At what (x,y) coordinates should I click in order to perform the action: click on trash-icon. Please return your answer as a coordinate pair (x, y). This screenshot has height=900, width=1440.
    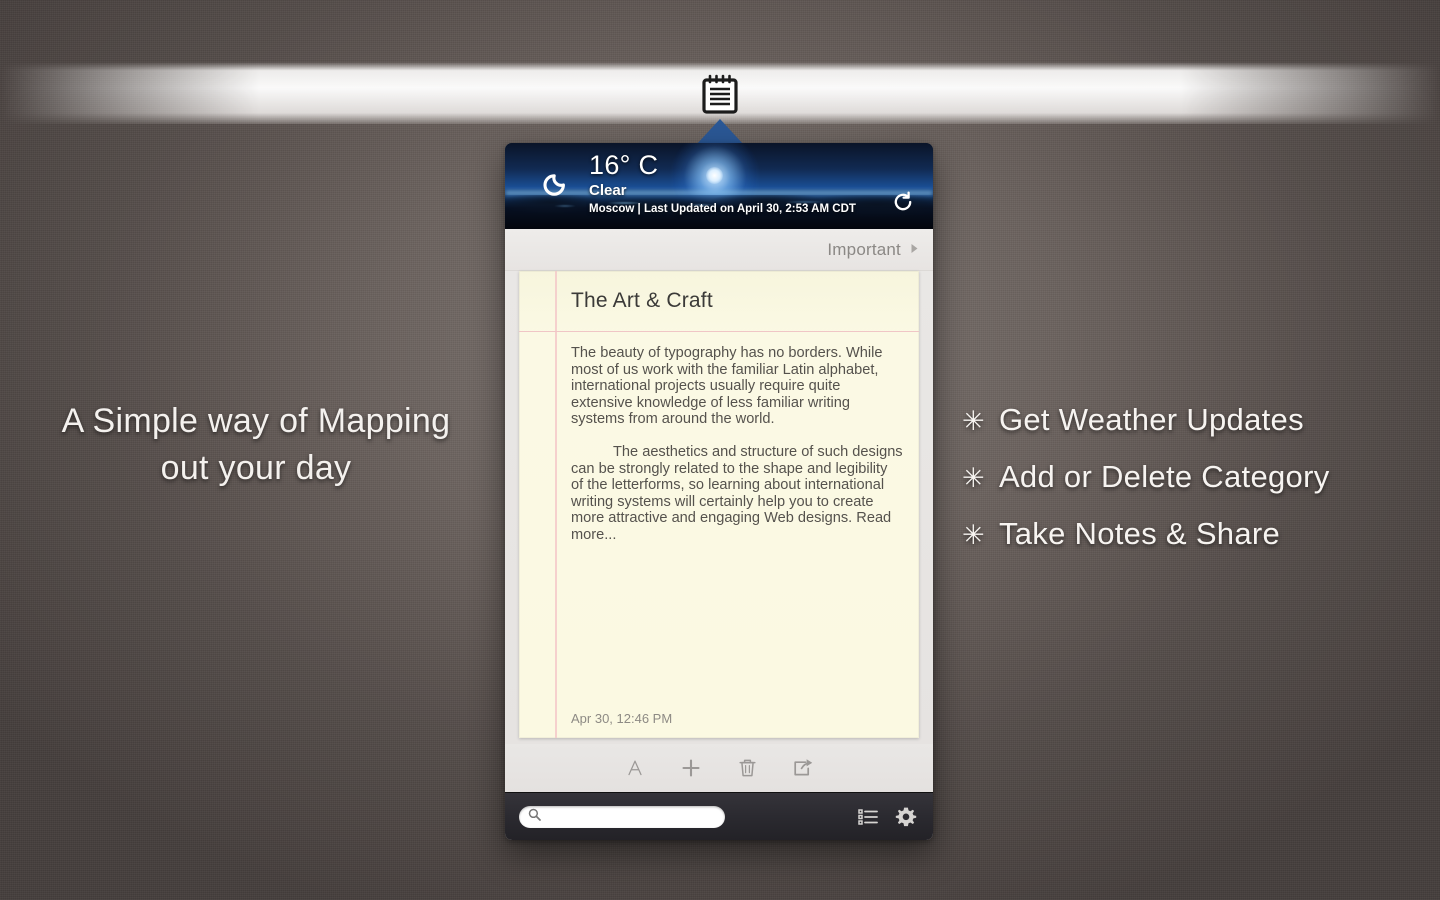
    Looking at the image, I should click on (747, 768).